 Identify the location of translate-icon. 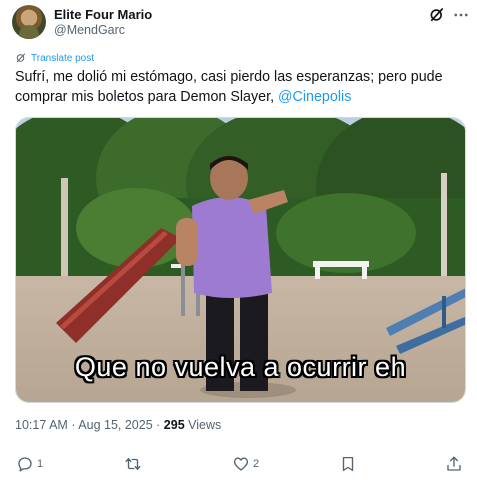
(20, 57).